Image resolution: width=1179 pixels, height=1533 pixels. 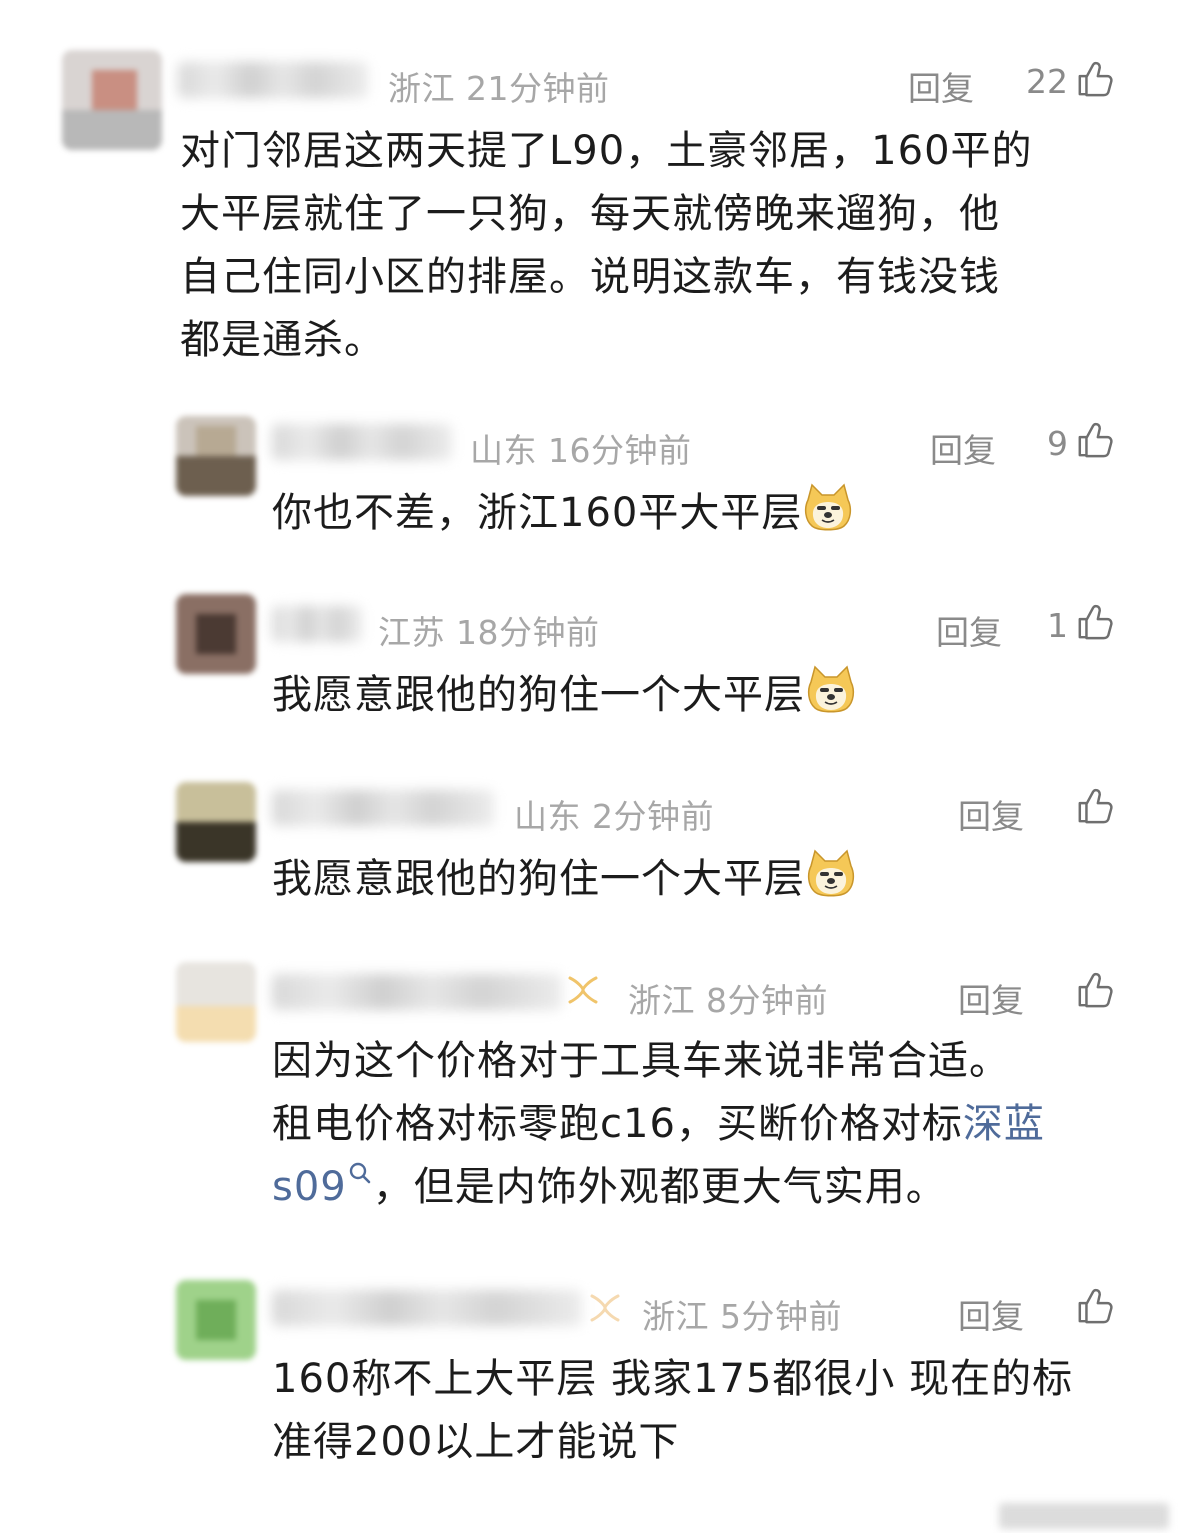 What do you see at coordinates (489, 632) in the screenshot?
I see `location-time: 江苏 18分钟前` at bounding box center [489, 632].